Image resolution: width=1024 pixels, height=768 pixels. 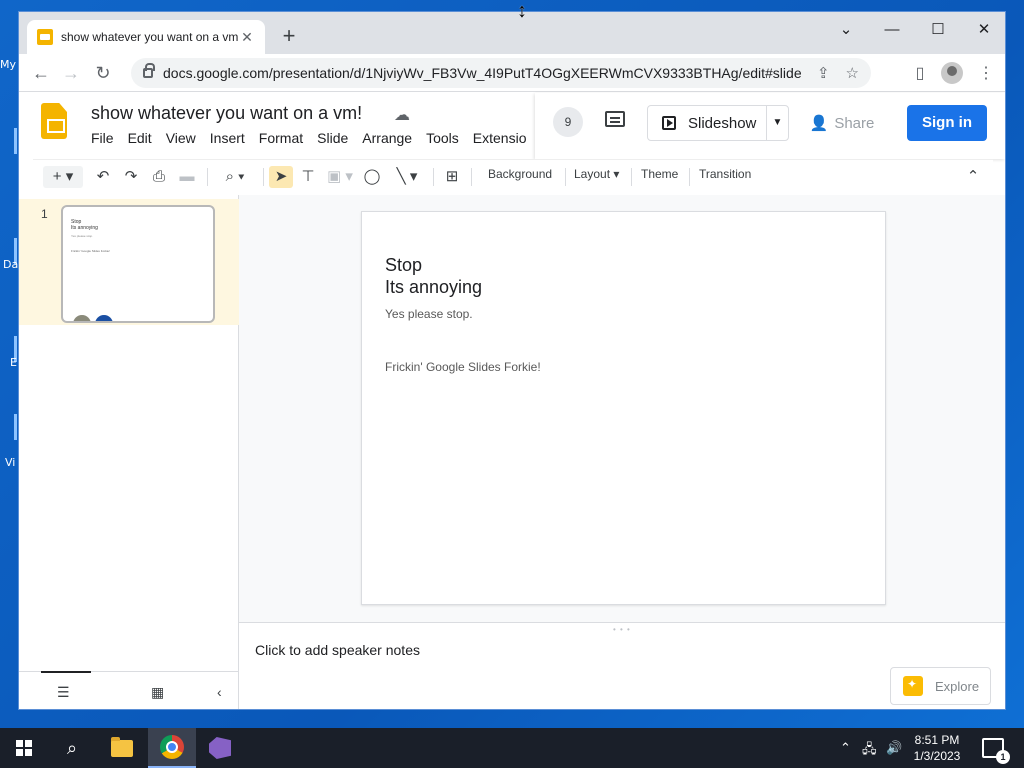 I want to click on visual-studio-icon, so click(x=220, y=748).